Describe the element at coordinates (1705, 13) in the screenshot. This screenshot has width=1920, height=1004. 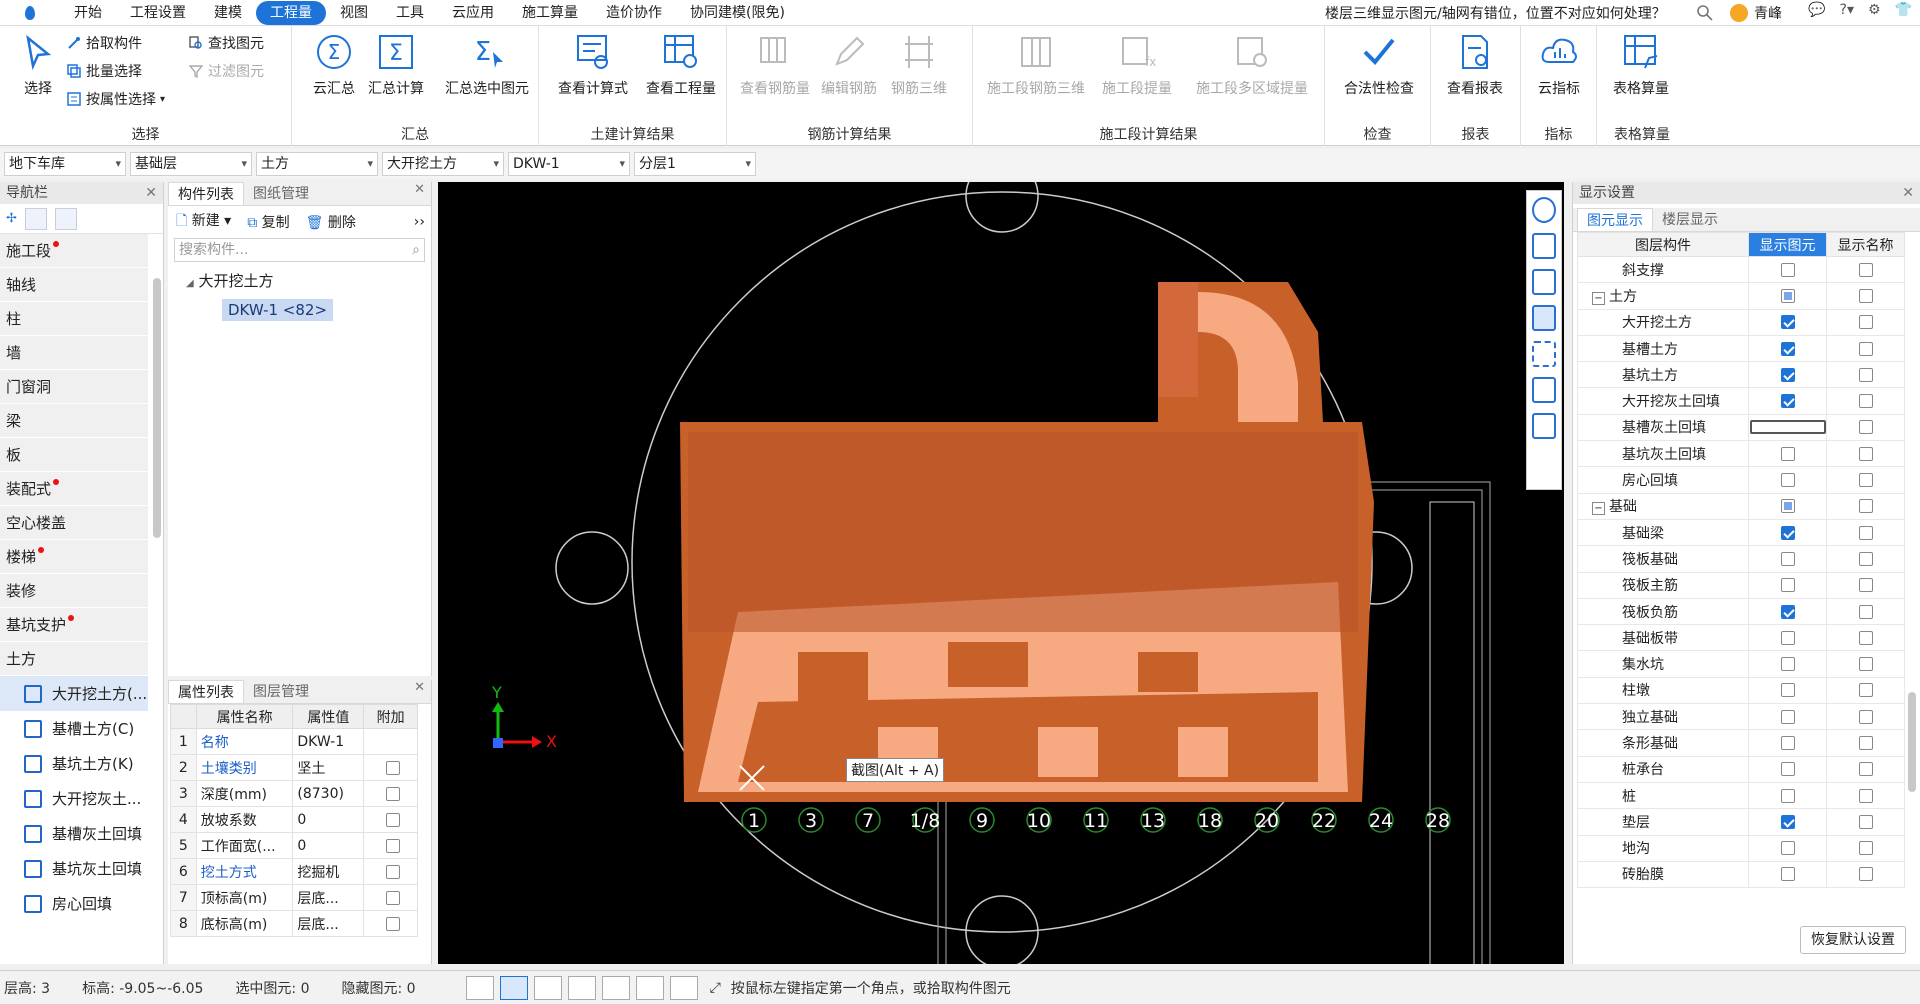
I see `search-icon` at that location.